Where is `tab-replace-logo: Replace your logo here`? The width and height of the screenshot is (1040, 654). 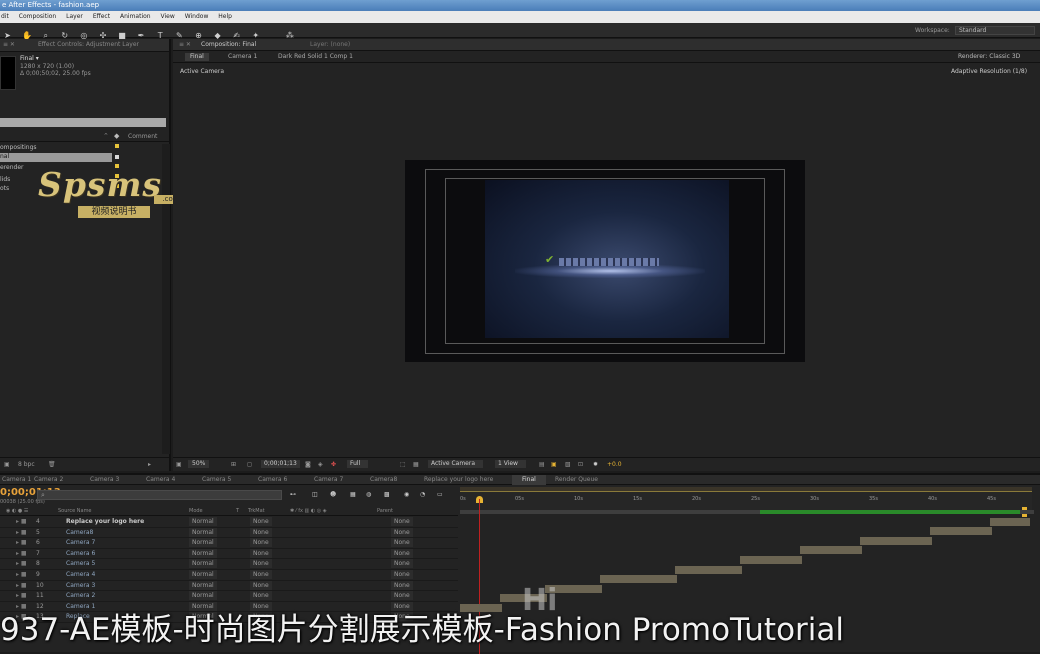 tab-replace-logo: Replace your logo here is located at coordinates (458, 480).